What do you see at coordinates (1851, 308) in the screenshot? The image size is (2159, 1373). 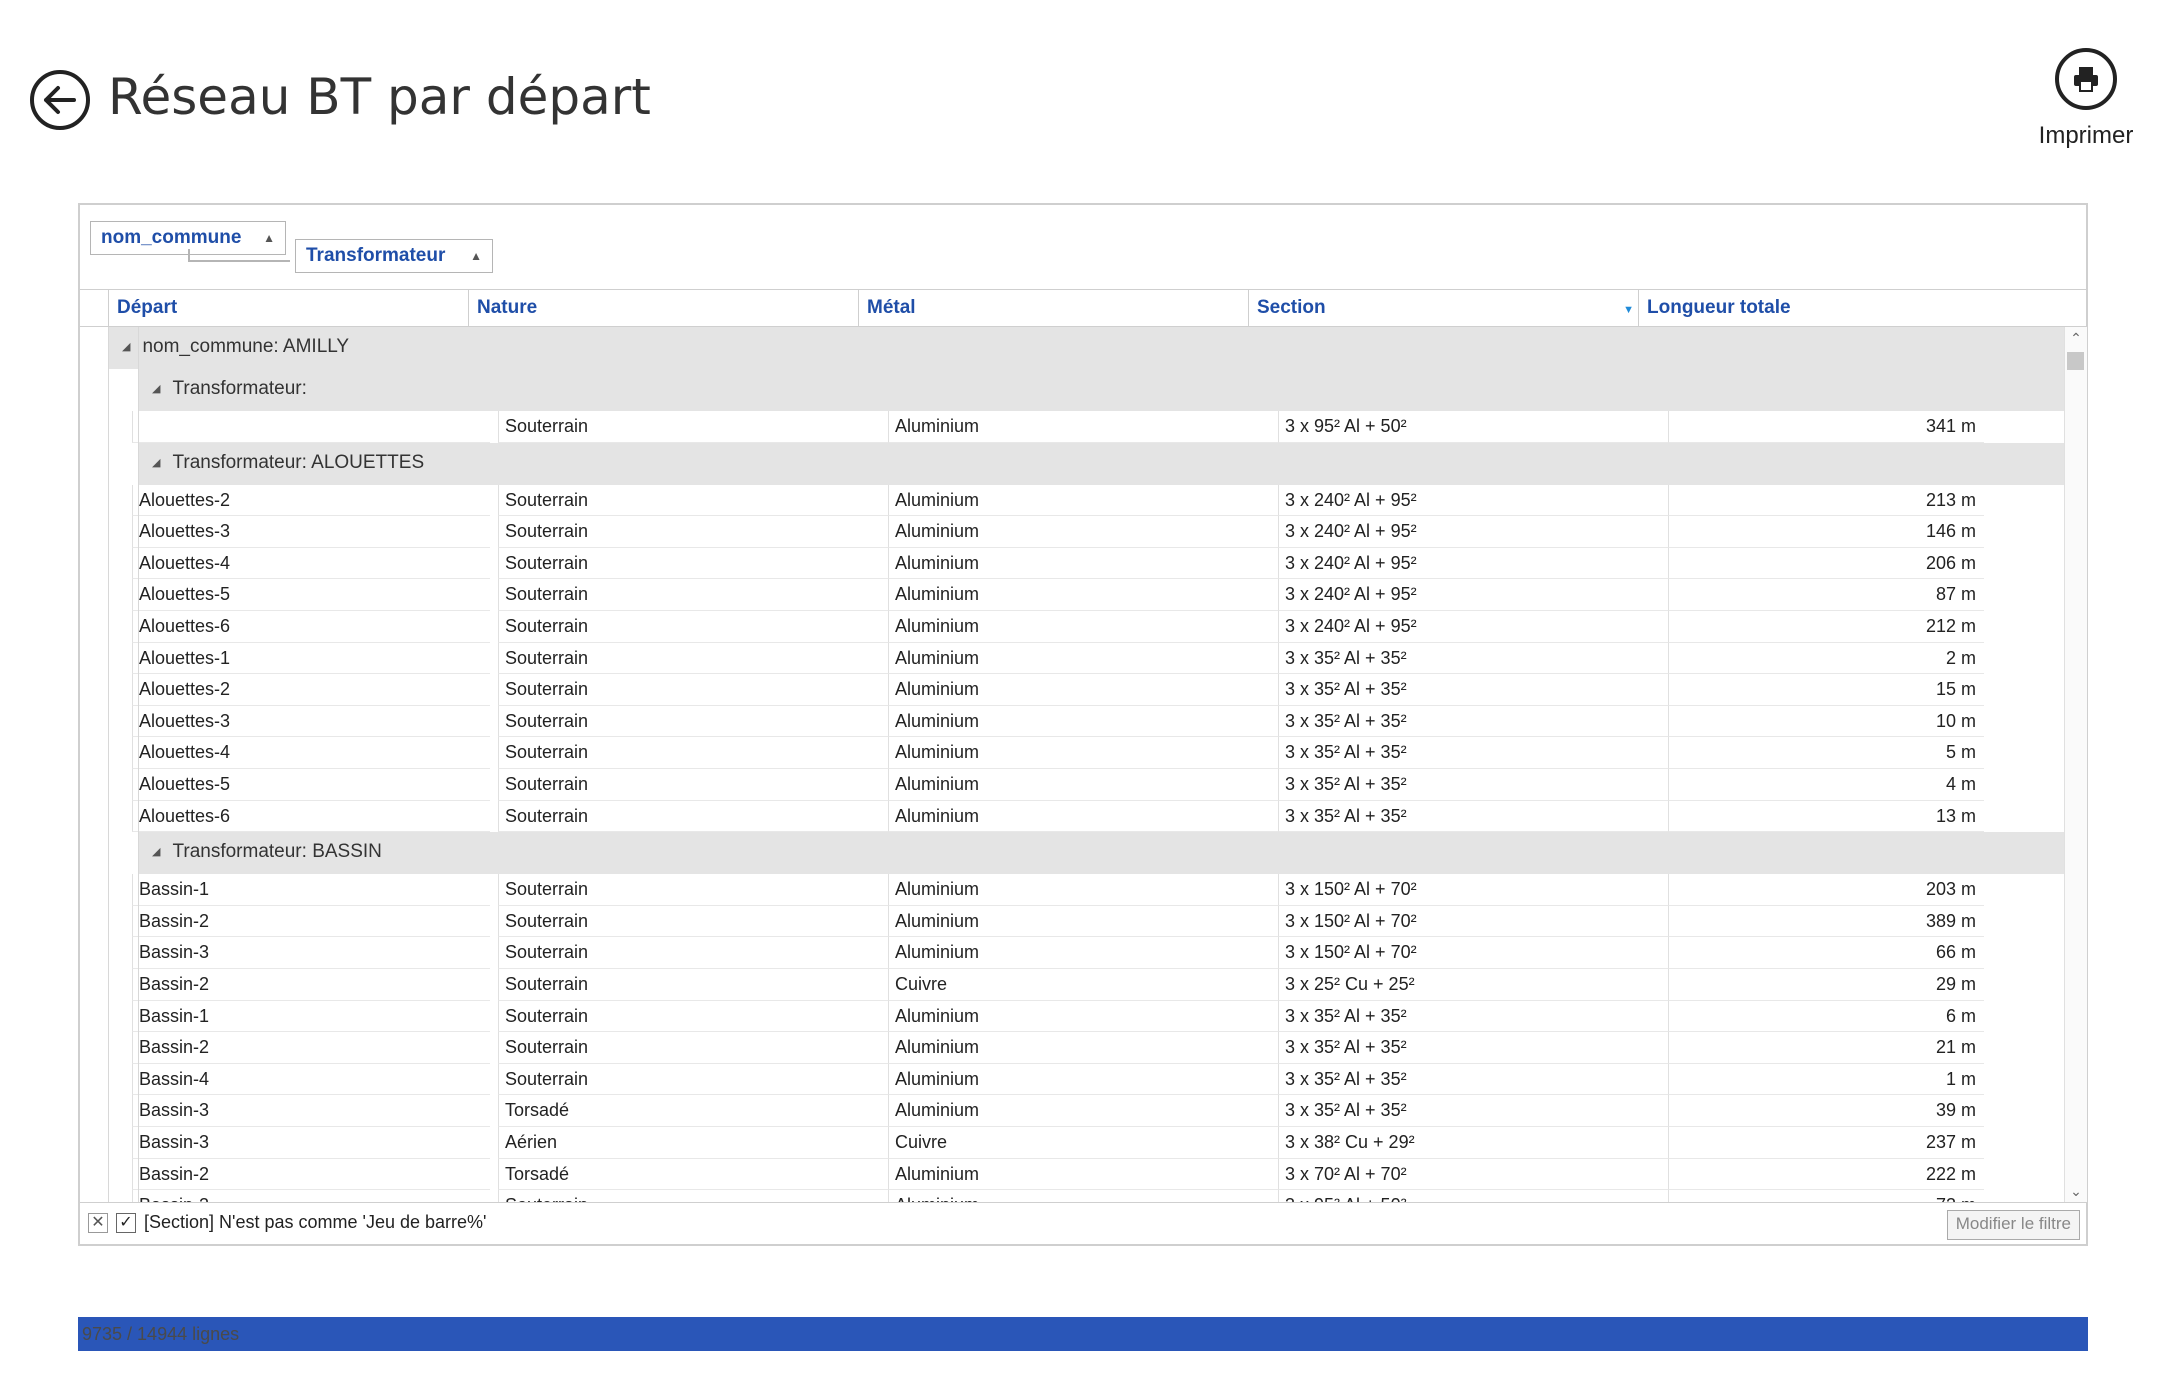 I see `column-header-longueur: Longueur totale` at bounding box center [1851, 308].